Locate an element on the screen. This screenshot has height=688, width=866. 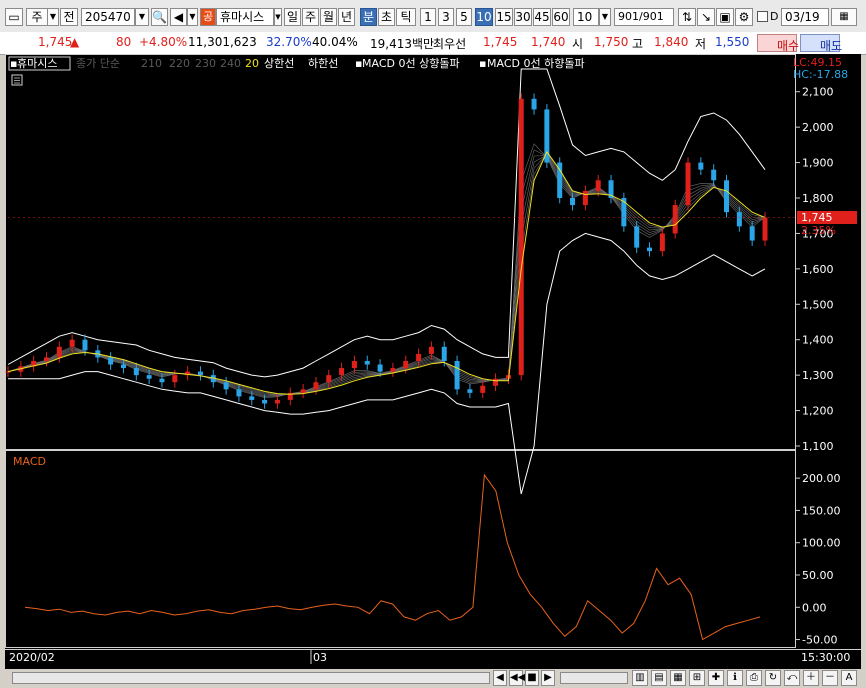
stock-name-dropdown-icon: ▼ is located at coordinates (278, 17).